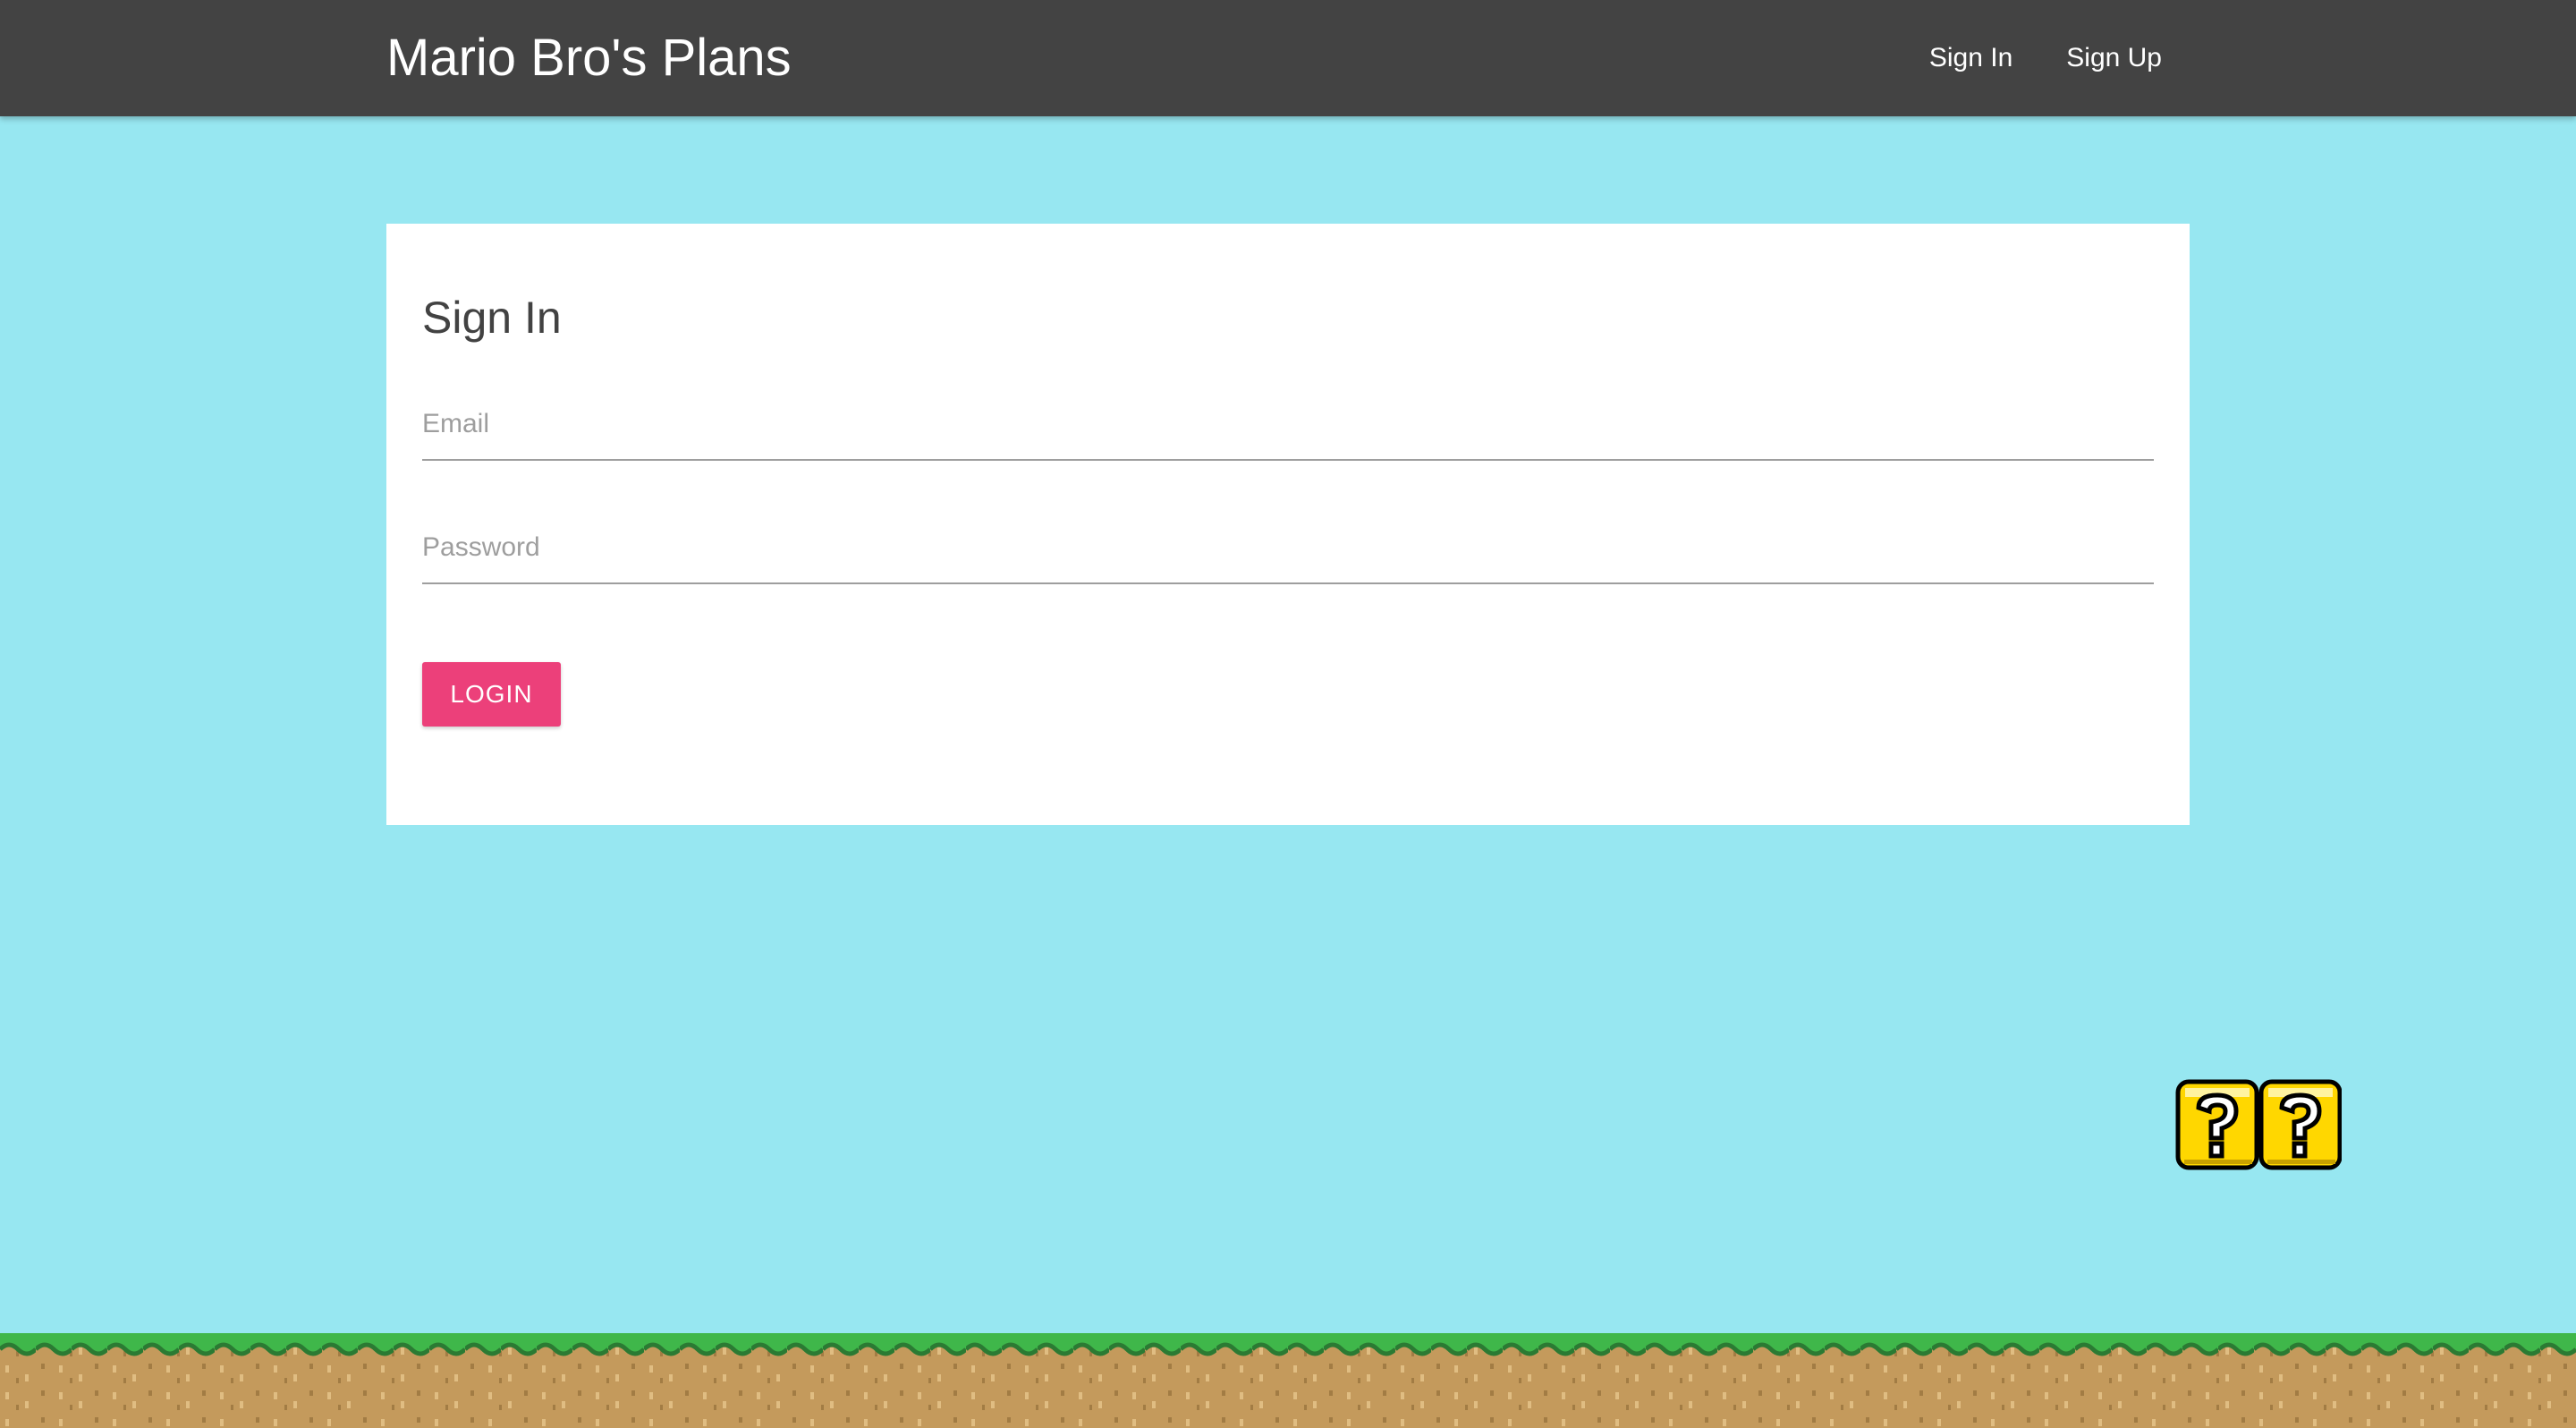 The width and height of the screenshot is (2576, 1428). What do you see at coordinates (1288, 1380) in the screenshot?
I see `grass-ground` at bounding box center [1288, 1380].